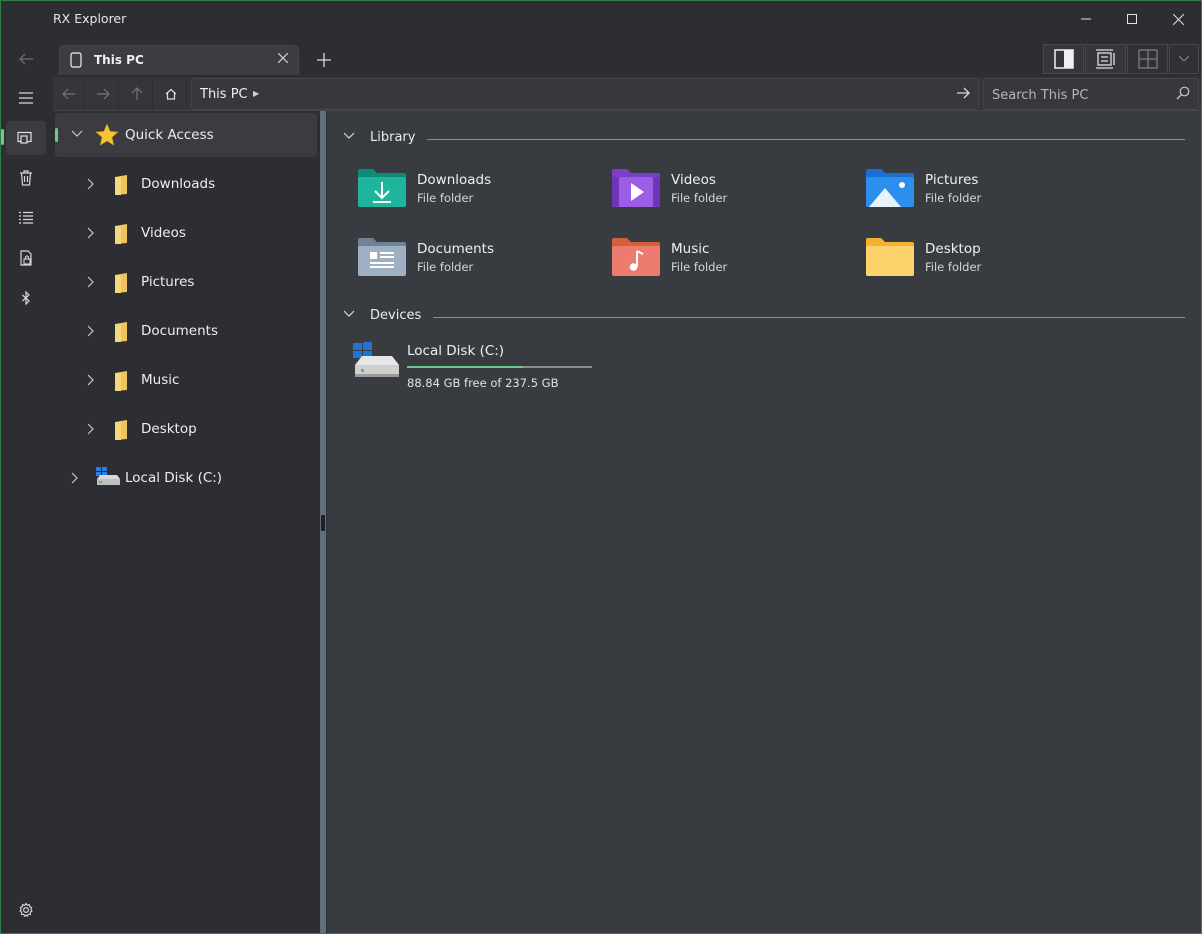 This screenshot has width=1202, height=934. I want to click on downloads-folder-icon, so click(382, 188).